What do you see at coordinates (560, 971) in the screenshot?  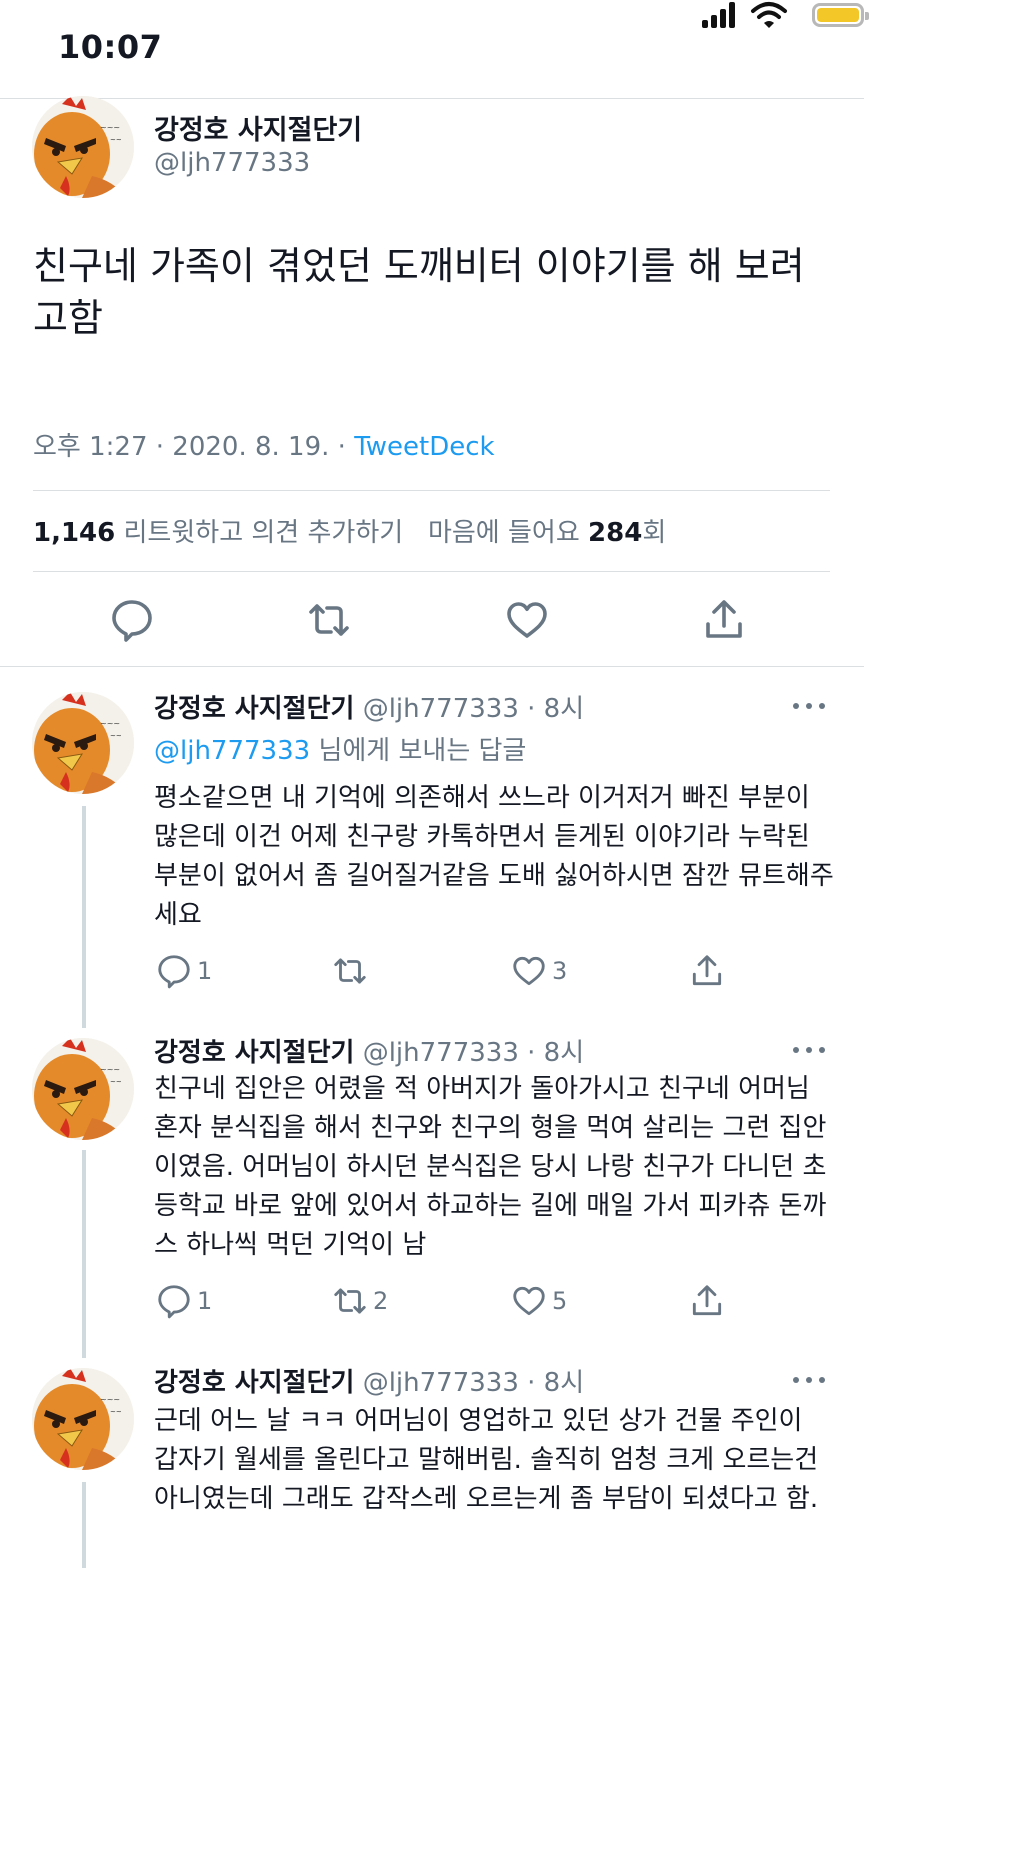 I see `like-count: 3` at bounding box center [560, 971].